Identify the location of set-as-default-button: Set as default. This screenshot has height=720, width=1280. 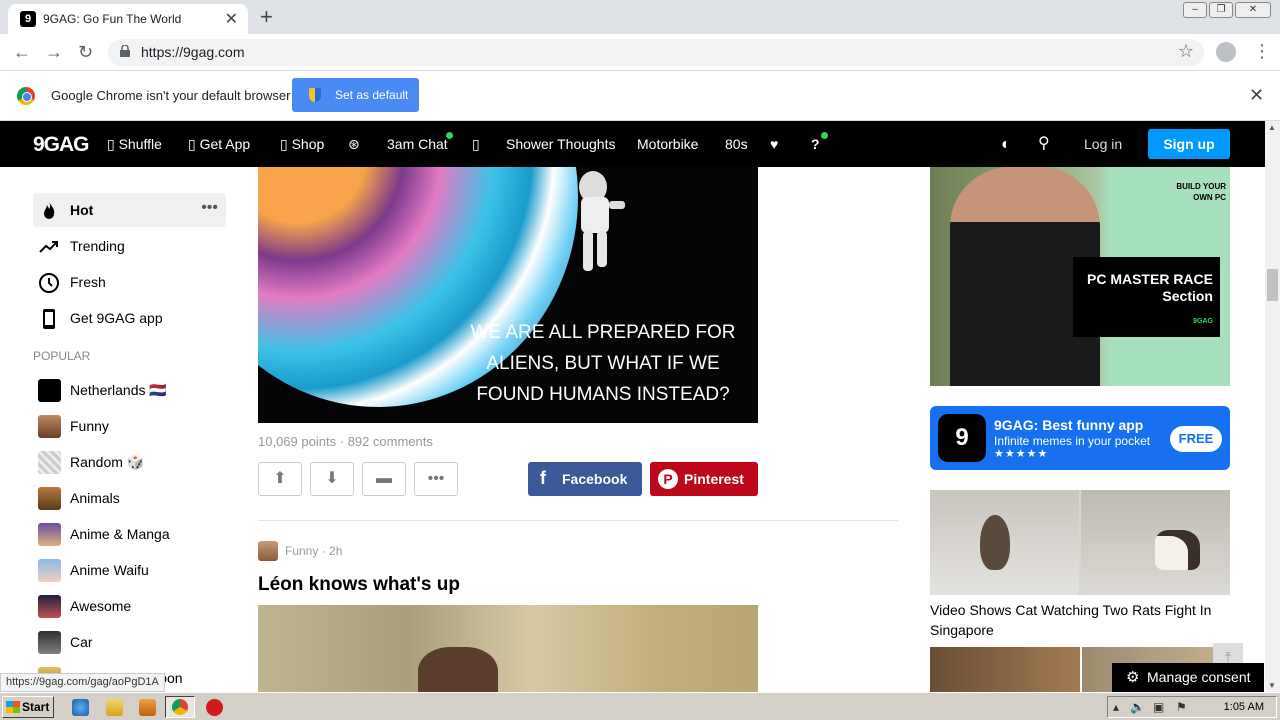
(355, 95).